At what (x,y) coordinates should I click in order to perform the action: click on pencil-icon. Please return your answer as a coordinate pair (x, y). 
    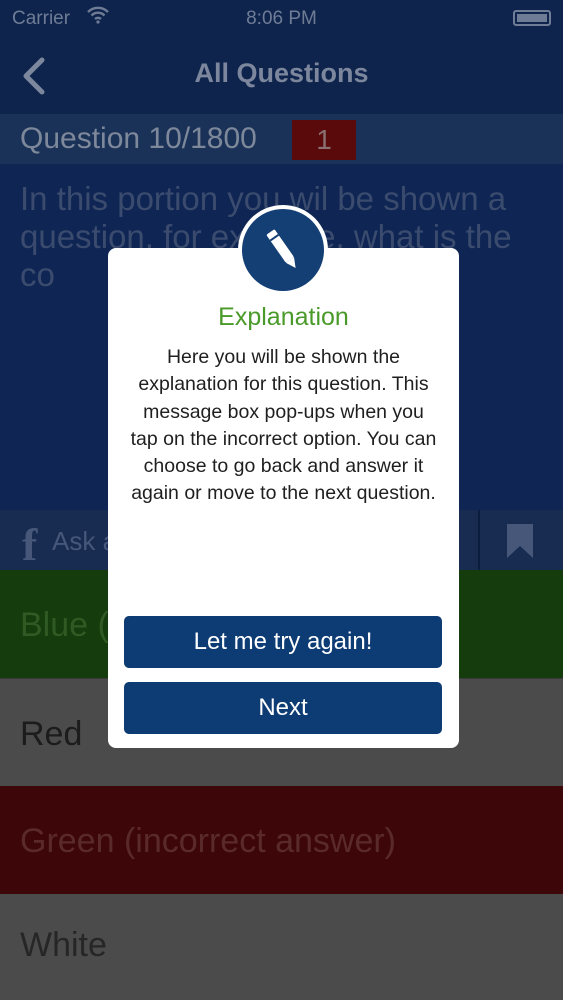
    Looking at the image, I should click on (281, 249).